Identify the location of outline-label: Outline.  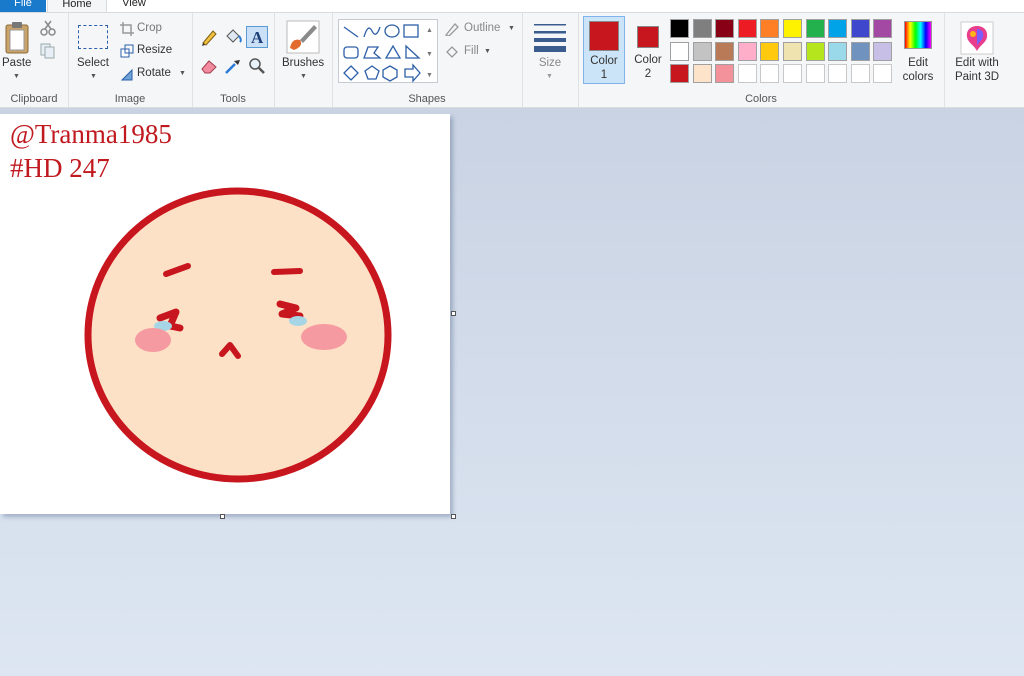
(482, 28).